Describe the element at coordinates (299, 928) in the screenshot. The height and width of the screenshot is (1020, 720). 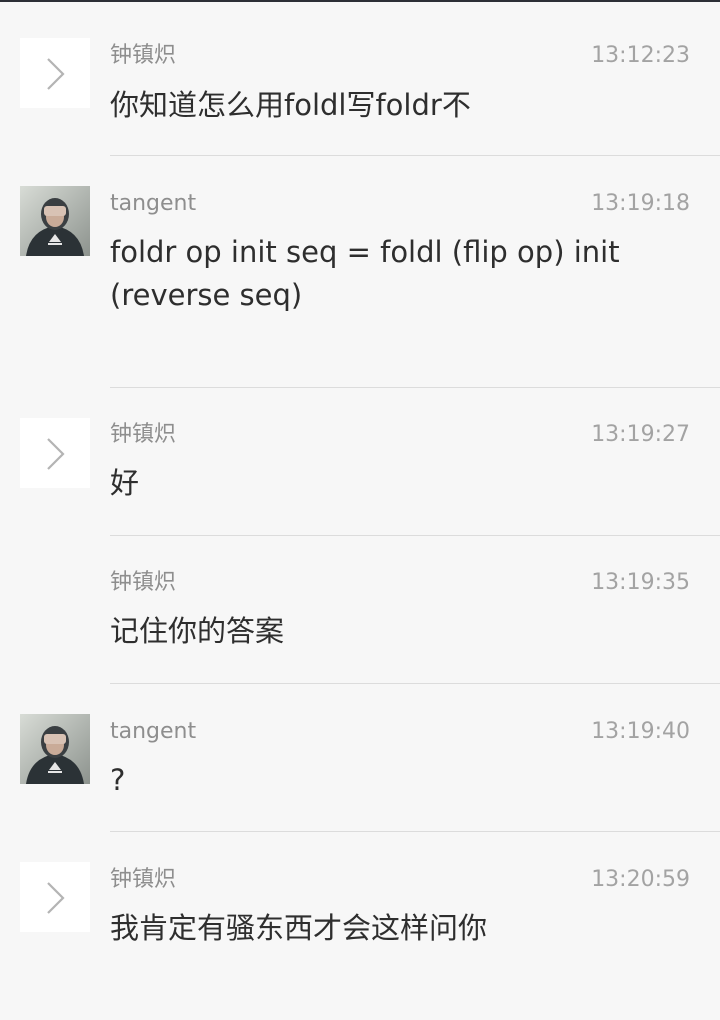
I see `message-text: 我肯定有骚东西才会这样问你` at that location.